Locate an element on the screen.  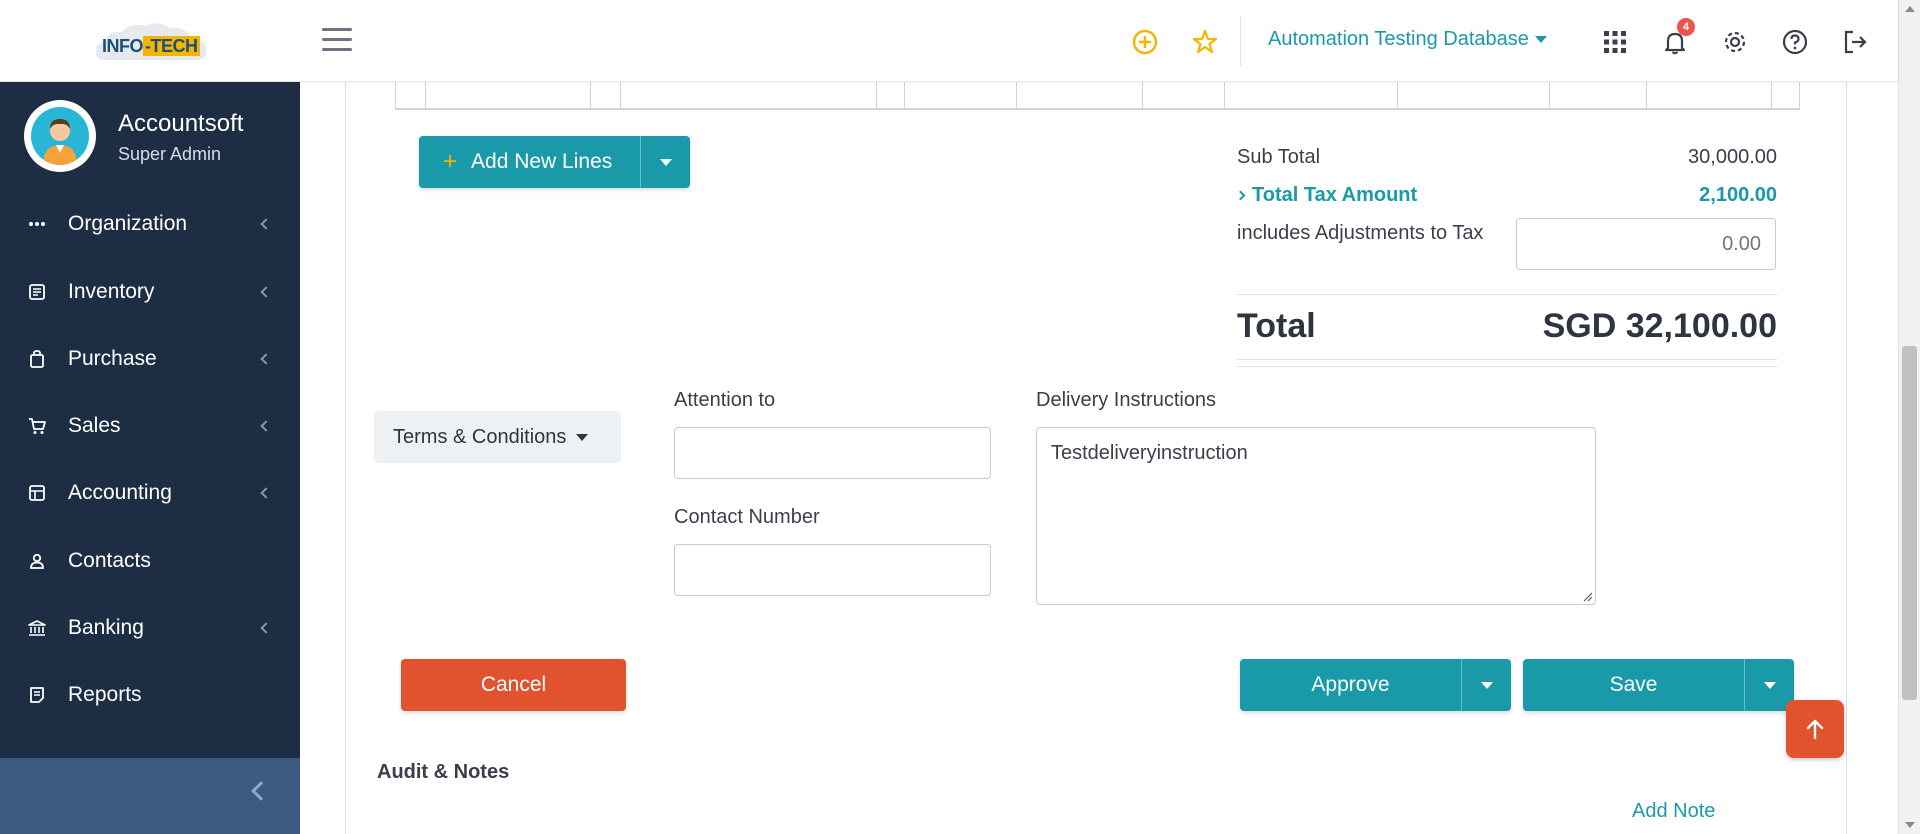
menu-toggle-icon is located at coordinates (337, 40).